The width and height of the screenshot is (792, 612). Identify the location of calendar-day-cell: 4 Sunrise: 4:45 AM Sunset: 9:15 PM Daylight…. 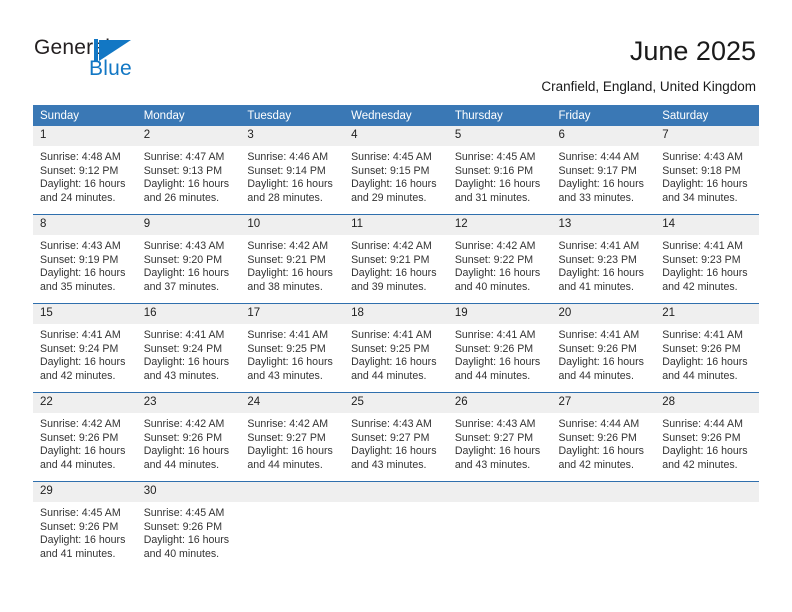
(396, 170).